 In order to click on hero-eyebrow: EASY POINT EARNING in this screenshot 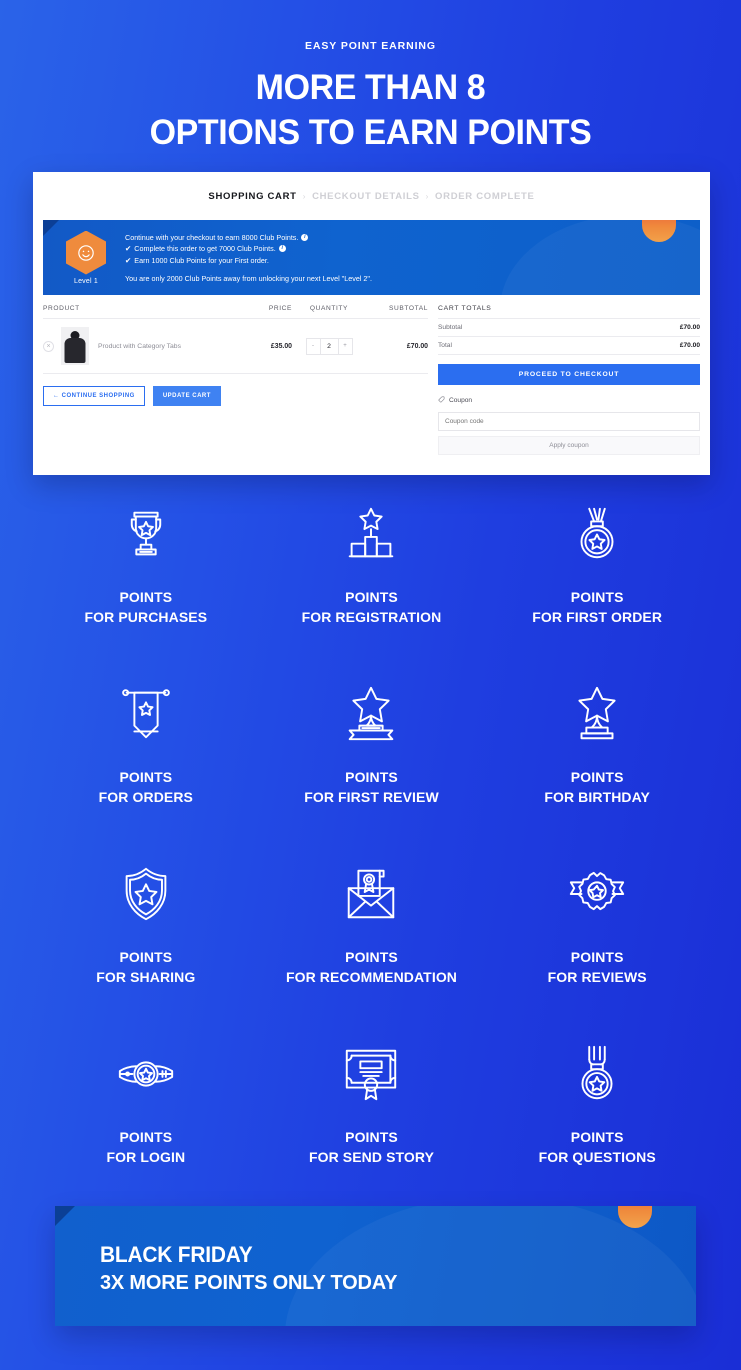, I will do `click(370, 46)`.